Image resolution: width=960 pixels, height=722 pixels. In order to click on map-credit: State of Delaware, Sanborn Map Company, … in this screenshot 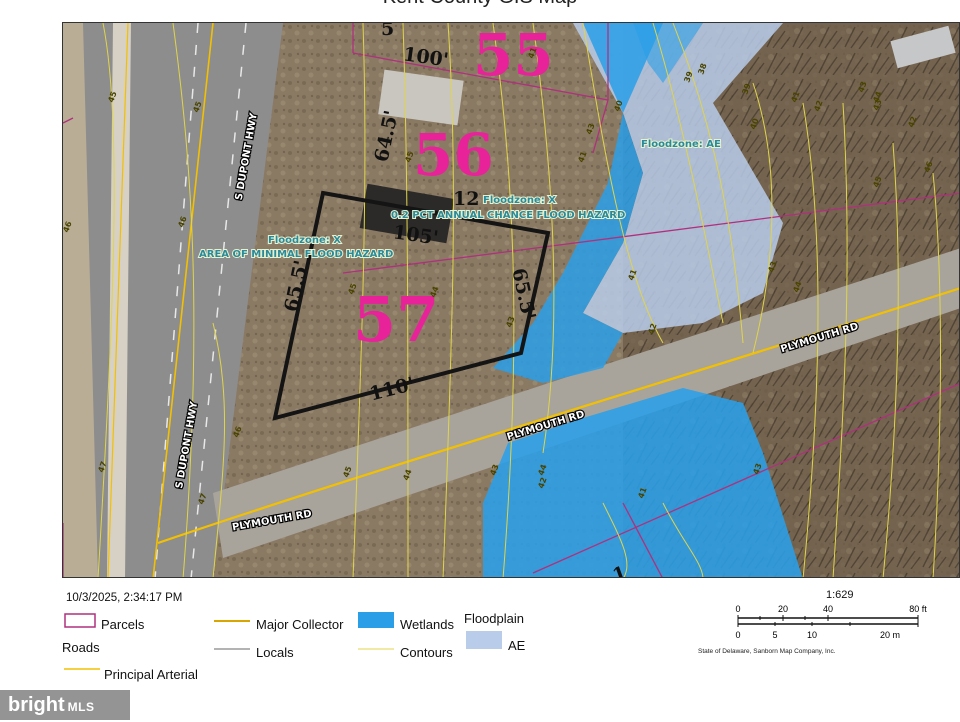, I will do `click(767, 651)`.